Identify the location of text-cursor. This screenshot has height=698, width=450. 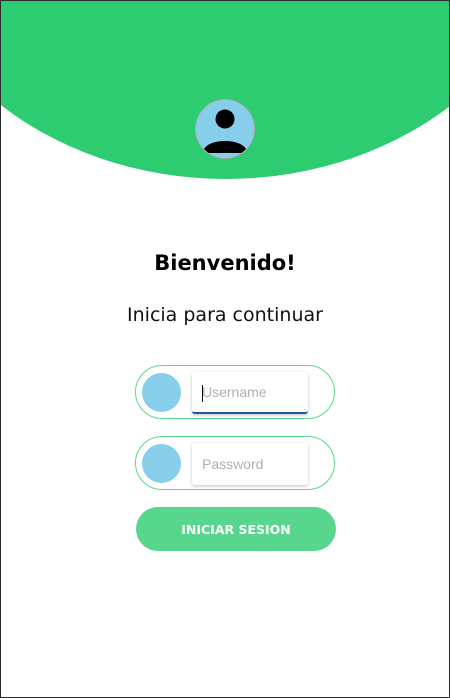
(202, 393).